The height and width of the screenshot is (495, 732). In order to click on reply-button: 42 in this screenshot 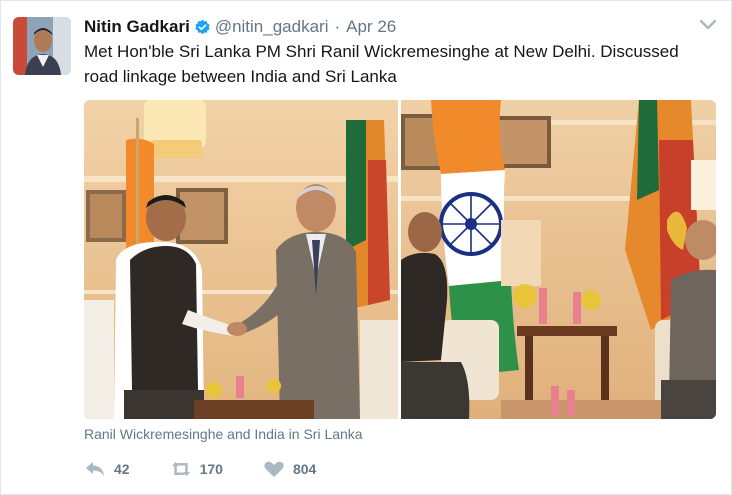, I will do `click(107, 469)`.